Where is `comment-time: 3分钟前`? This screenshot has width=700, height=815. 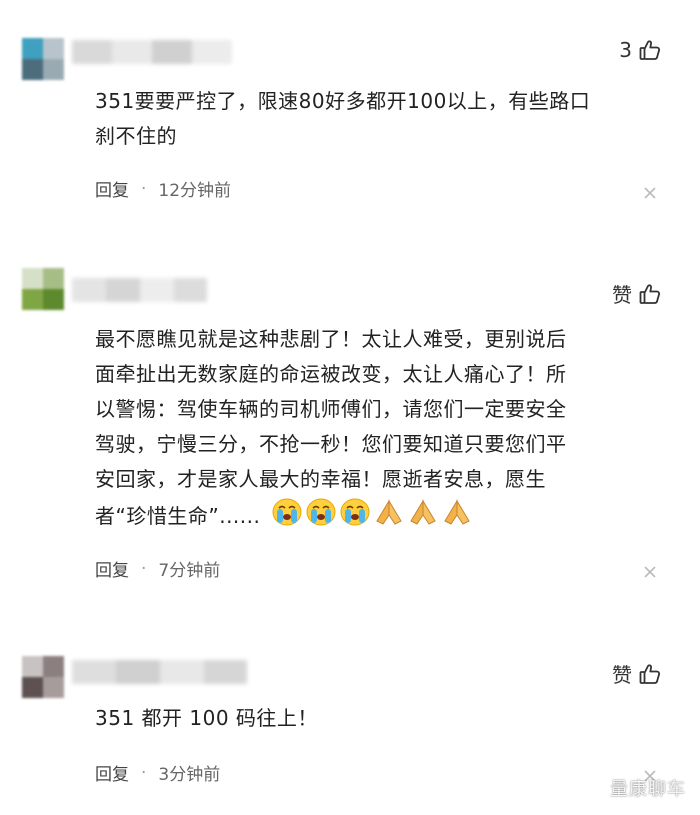 comment-time: 3分钟前 is located at coordinates (189, 775).